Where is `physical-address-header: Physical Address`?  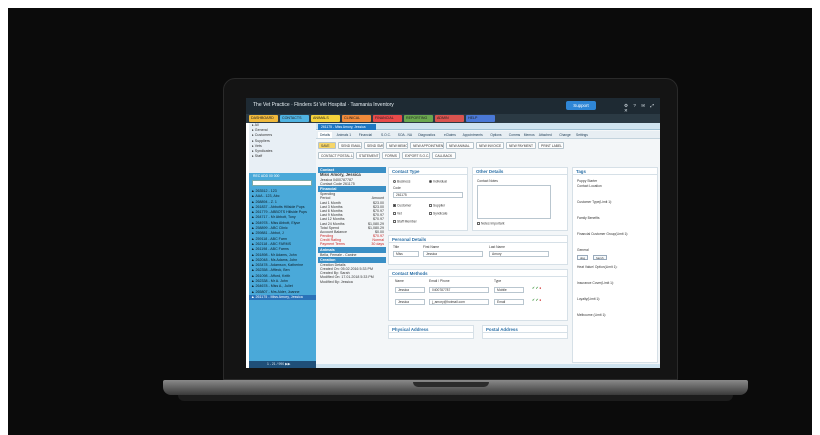 physical-address-header: Physical Address is located at coordinates (431, 329).